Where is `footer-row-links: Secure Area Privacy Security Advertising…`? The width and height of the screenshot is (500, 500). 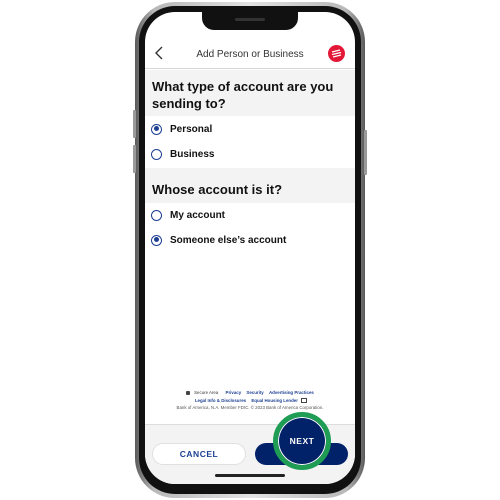
footer-row-links: Secure Area Privacy Security Advertising… is located at coordinates (250, 393).